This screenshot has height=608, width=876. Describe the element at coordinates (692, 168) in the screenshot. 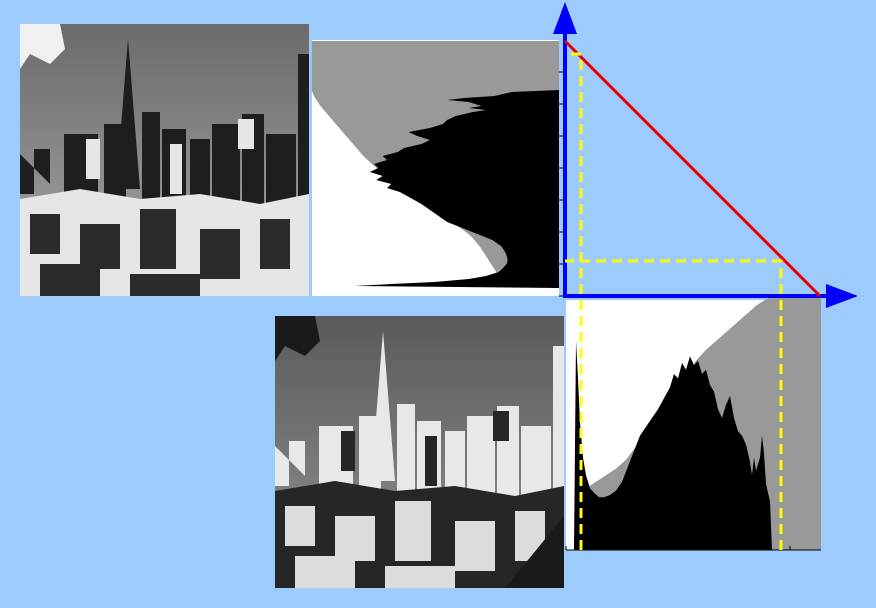

I see `transfer-curve` at that location.